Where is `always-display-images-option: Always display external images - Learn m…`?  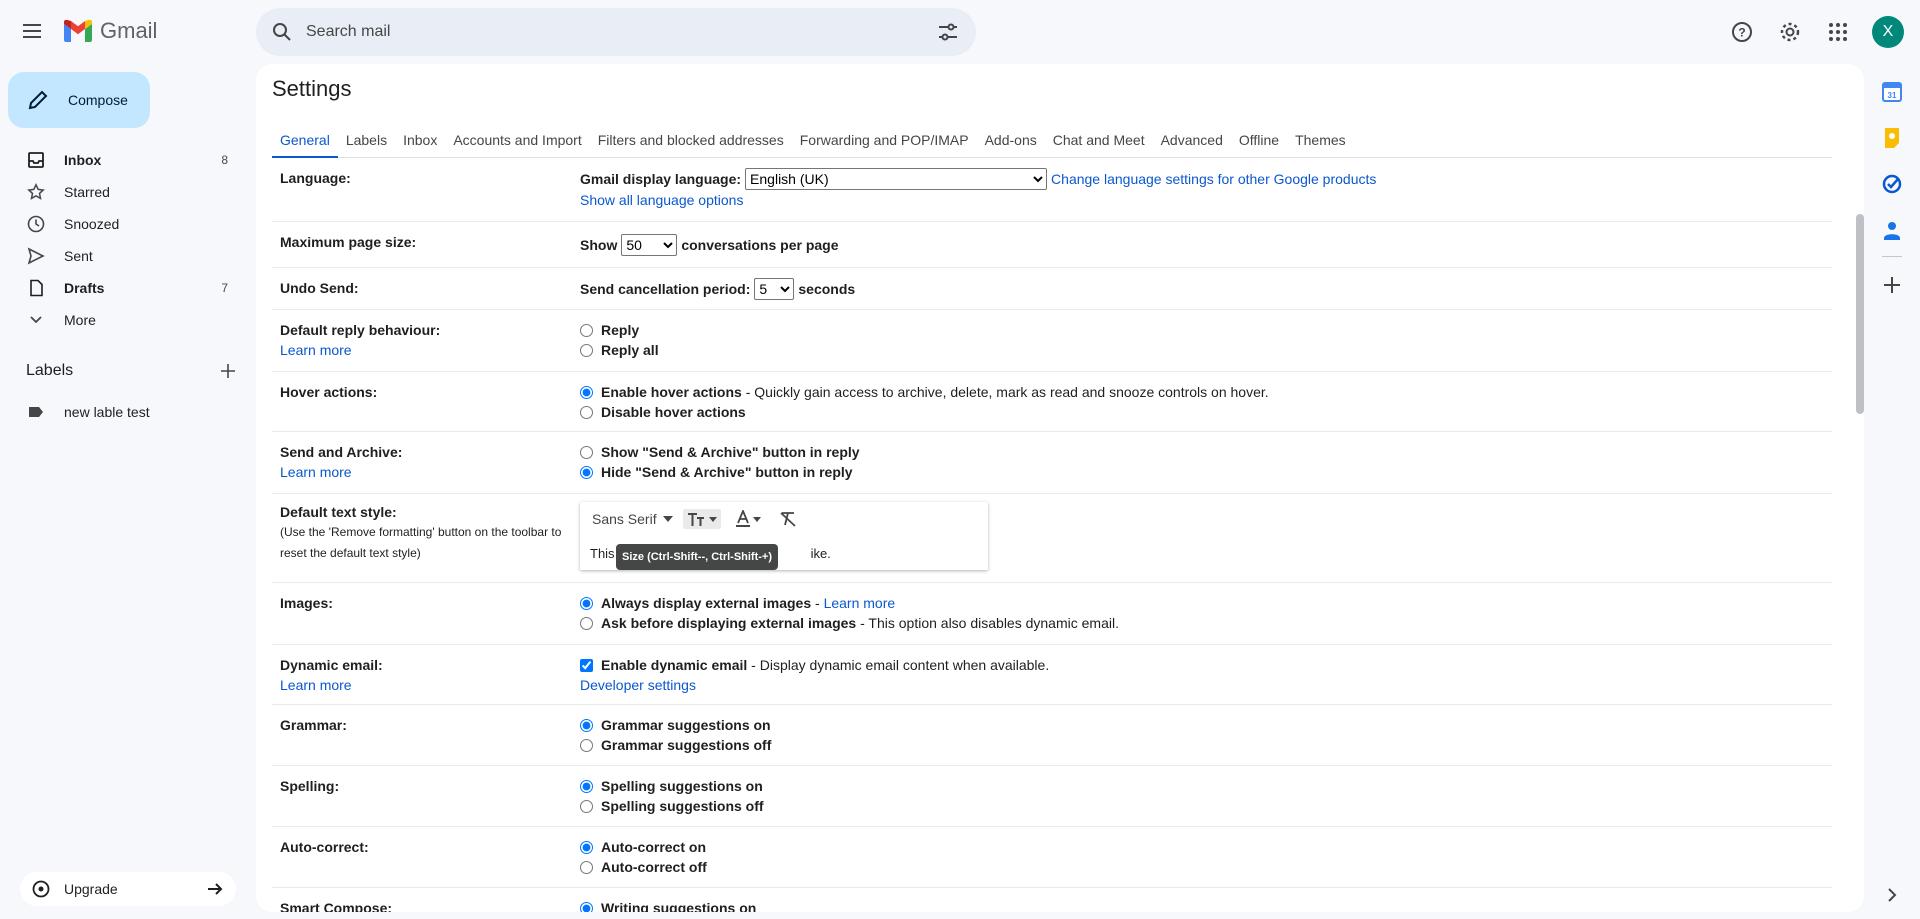 always-display-images-option: Always display external images - Learn m… is located at coordinates (1206, 603).